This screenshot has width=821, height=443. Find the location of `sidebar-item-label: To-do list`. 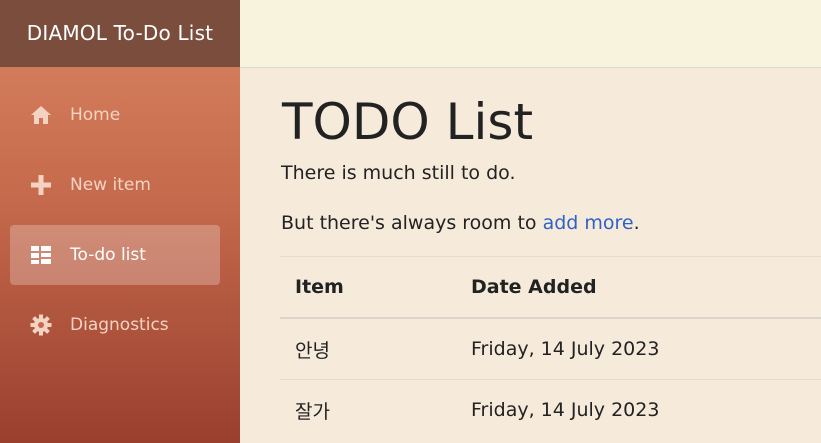

sidebar-item-label: To-do list is located at coordinates (108, 255).